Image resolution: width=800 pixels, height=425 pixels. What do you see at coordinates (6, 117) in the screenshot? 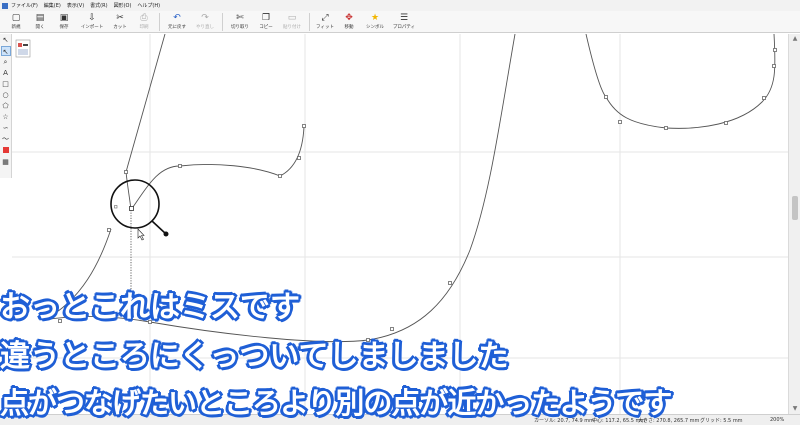
I see `star-tool-icon: ☆` at bounding box center [6, 117].